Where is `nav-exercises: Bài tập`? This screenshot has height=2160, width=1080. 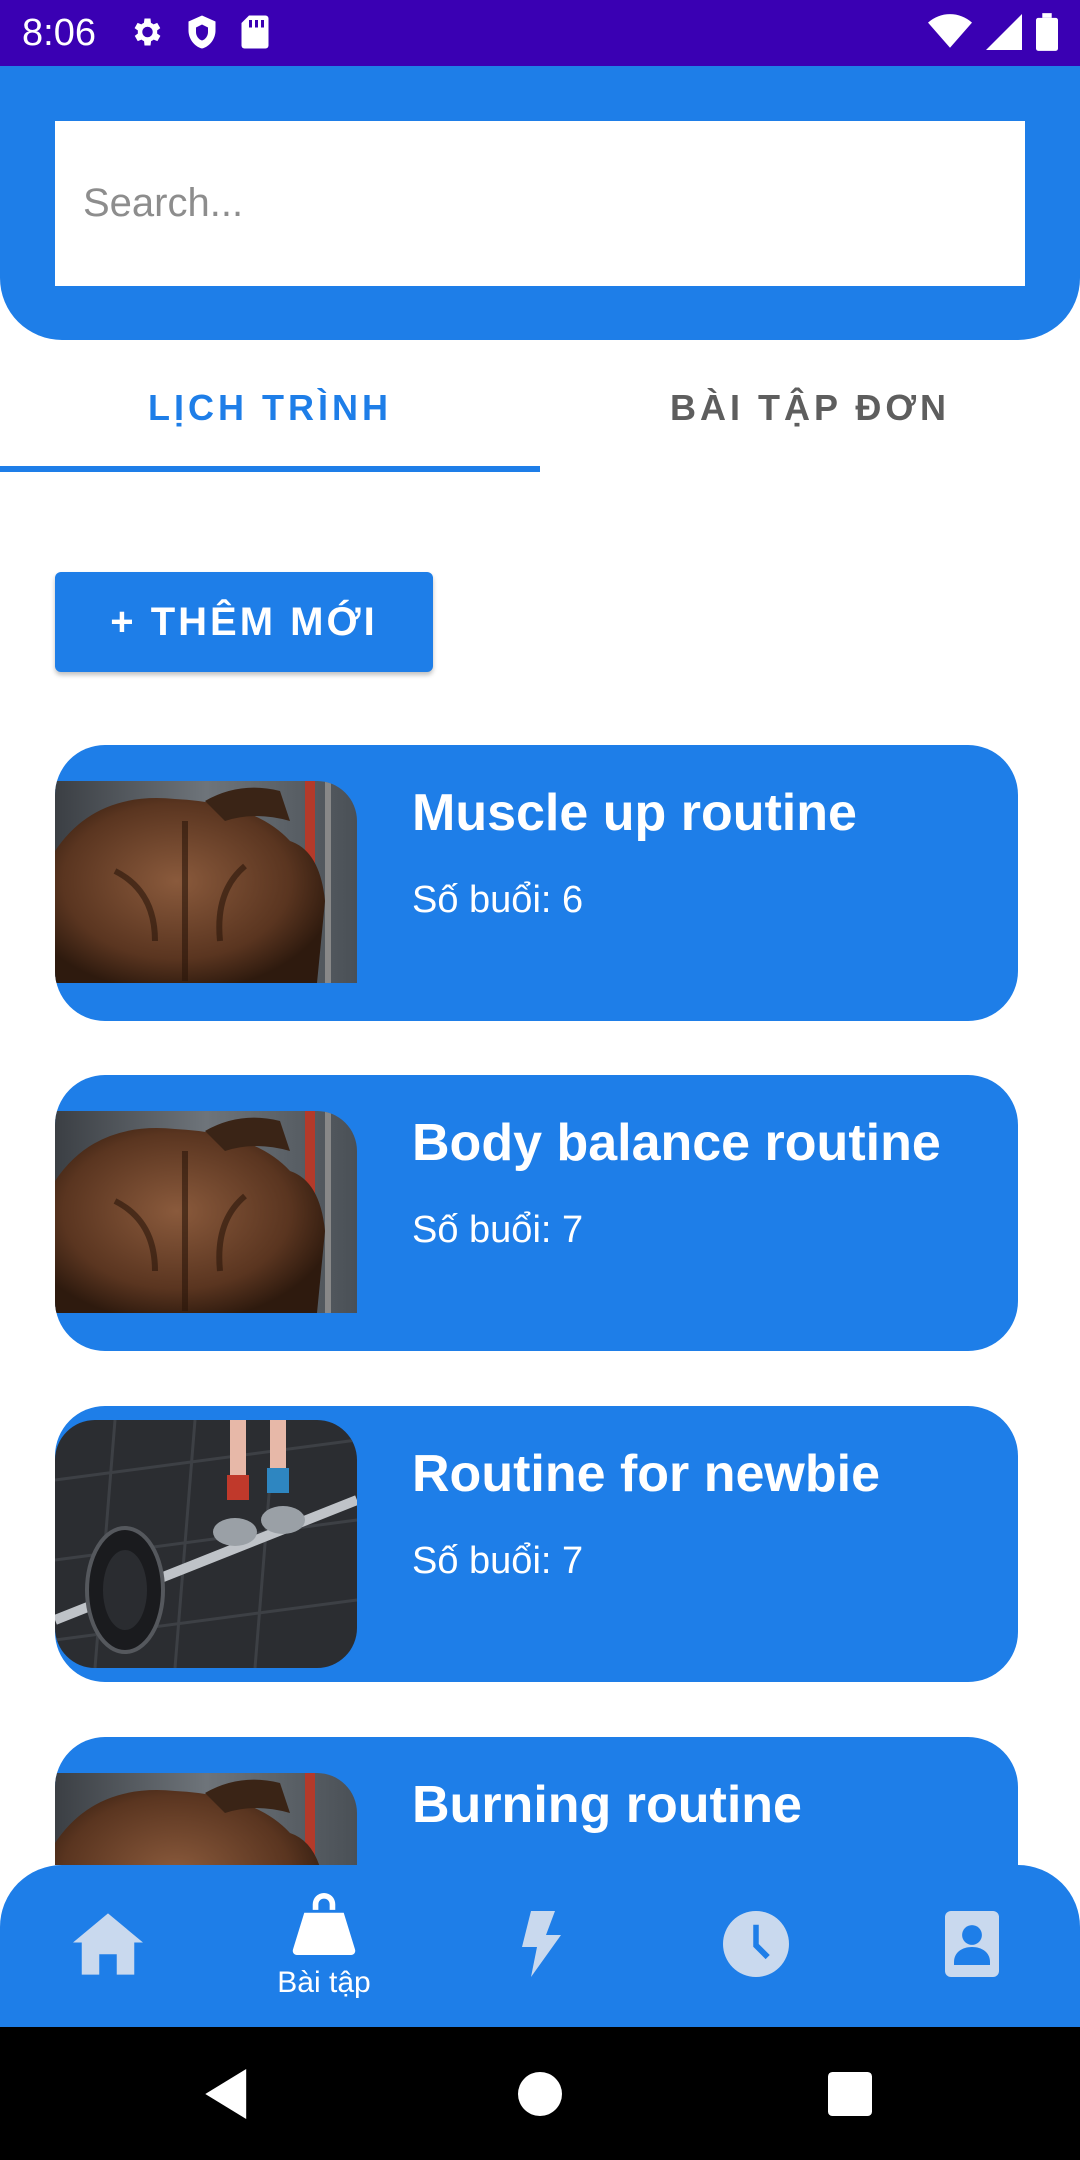
nav-exercises: Bài tập is located at coordinates (324, 1946).